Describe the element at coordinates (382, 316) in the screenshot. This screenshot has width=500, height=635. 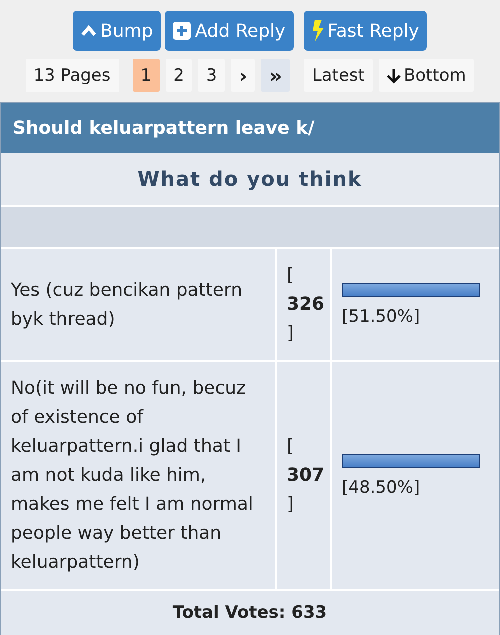
I see `vote-percent: [51.50%]` at that location.